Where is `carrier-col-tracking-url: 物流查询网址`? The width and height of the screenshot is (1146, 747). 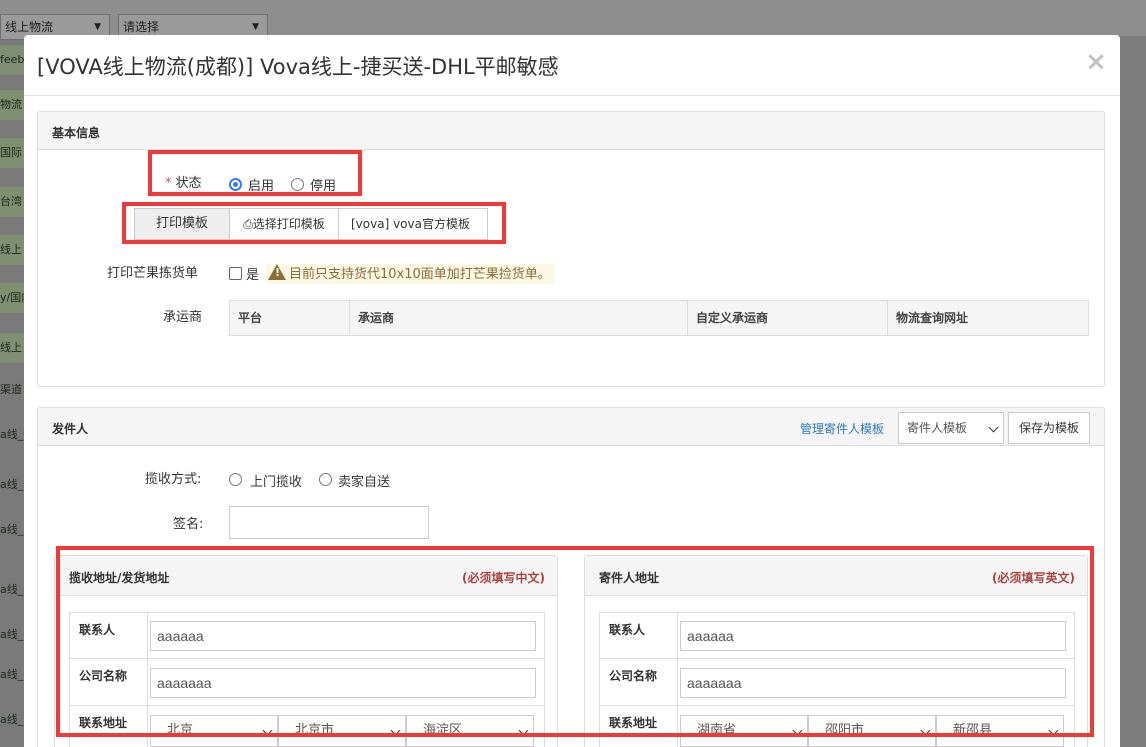
carrier-col-tracking-url: 物流查询网址 is located at coordinates (932, 318).